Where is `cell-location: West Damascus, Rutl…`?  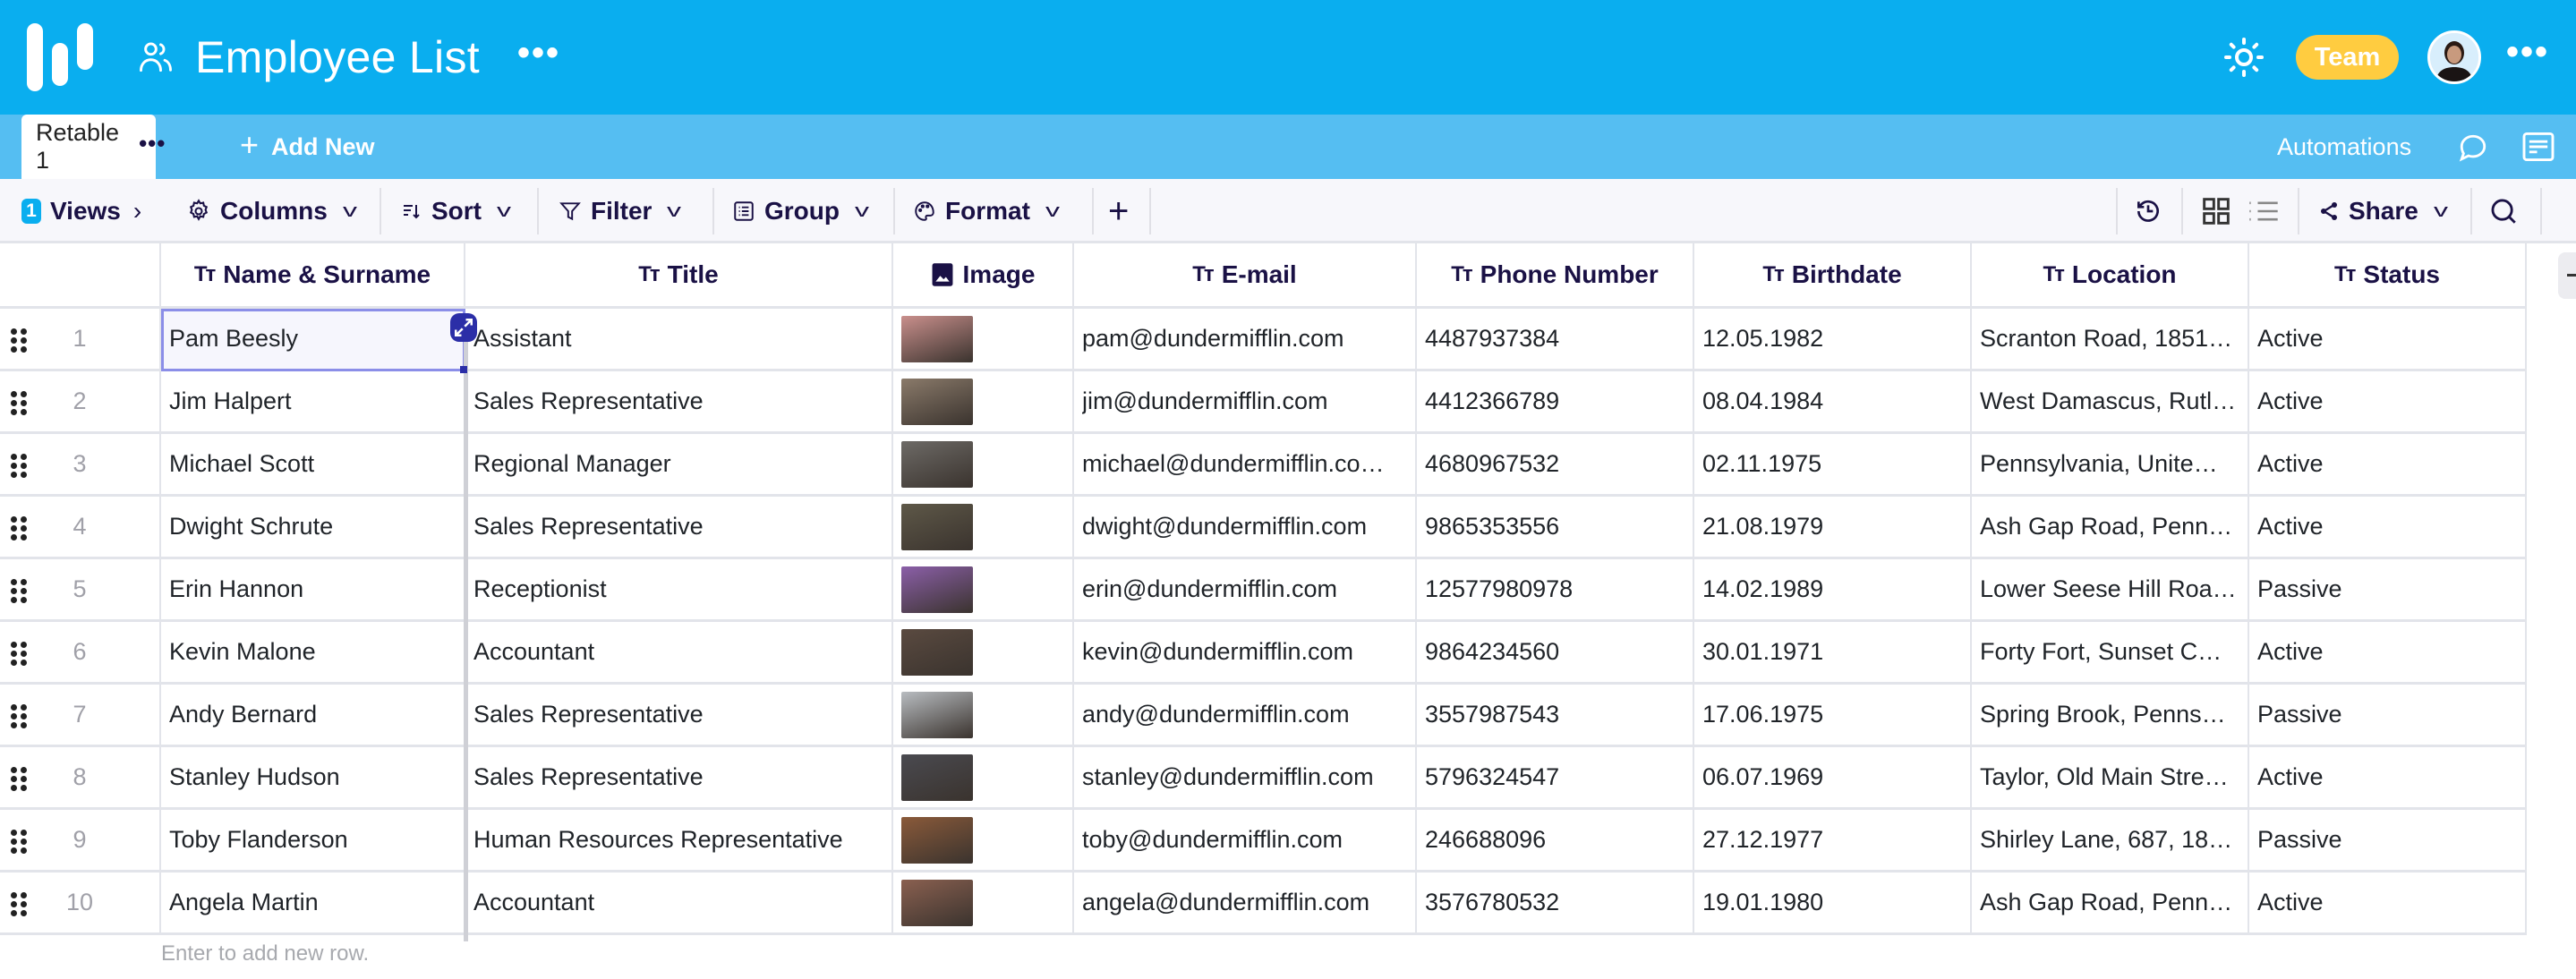
cell-location: West Damascus, Rutl… is located at coordinates (2110, 402).